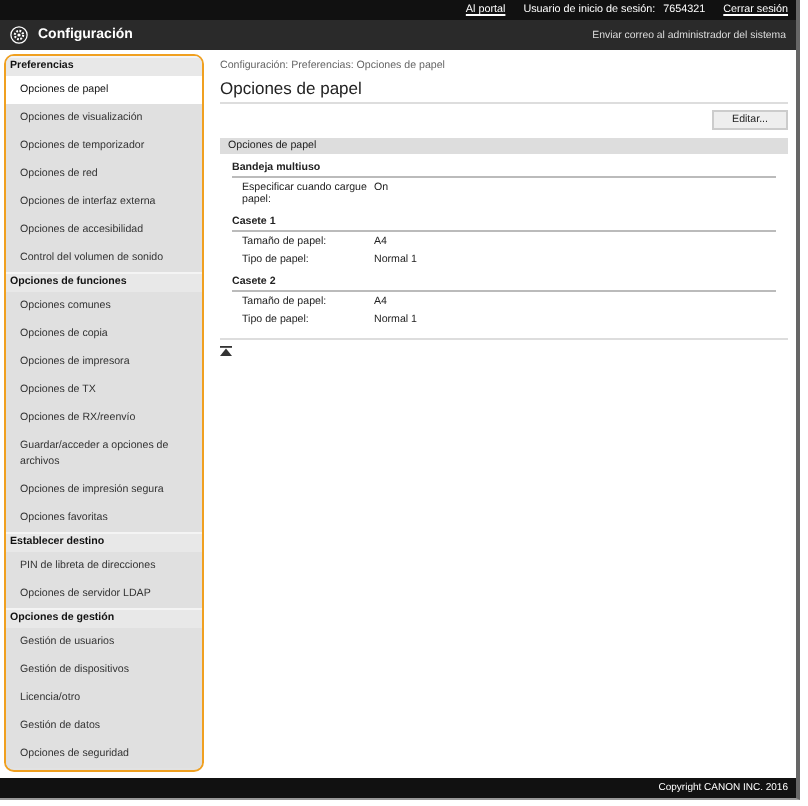  Describe the element at coordinates (19, 35) in the screenshot. I see `settings-icon` at that location.